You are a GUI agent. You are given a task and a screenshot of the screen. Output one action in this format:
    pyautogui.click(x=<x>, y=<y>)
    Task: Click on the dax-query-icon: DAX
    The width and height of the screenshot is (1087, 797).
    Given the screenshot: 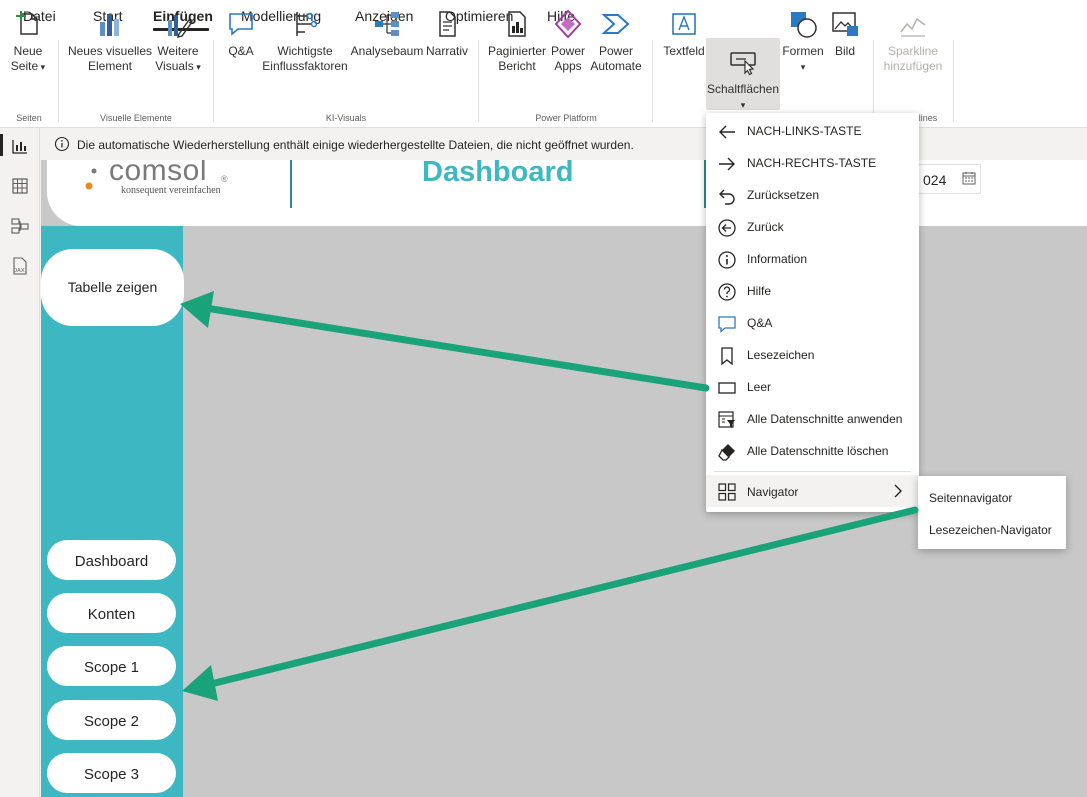 What is the action you would take?
    pyautogui.click(x=20, y=266)
    